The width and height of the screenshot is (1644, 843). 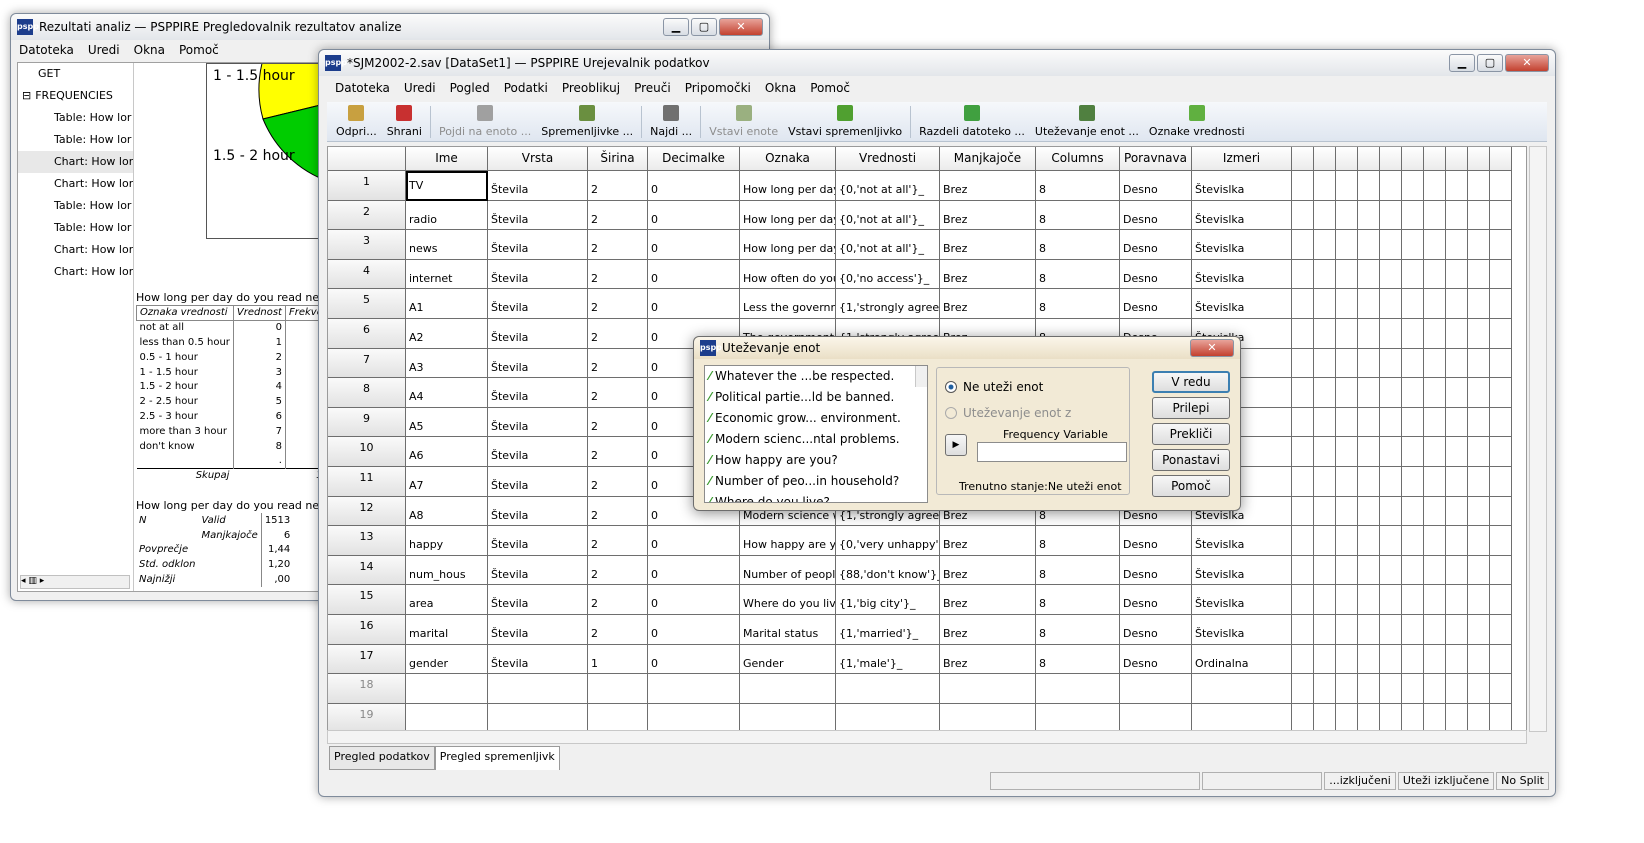 I want to click on column-header-oznaka: Oznaka, so click(x=788, y=159).